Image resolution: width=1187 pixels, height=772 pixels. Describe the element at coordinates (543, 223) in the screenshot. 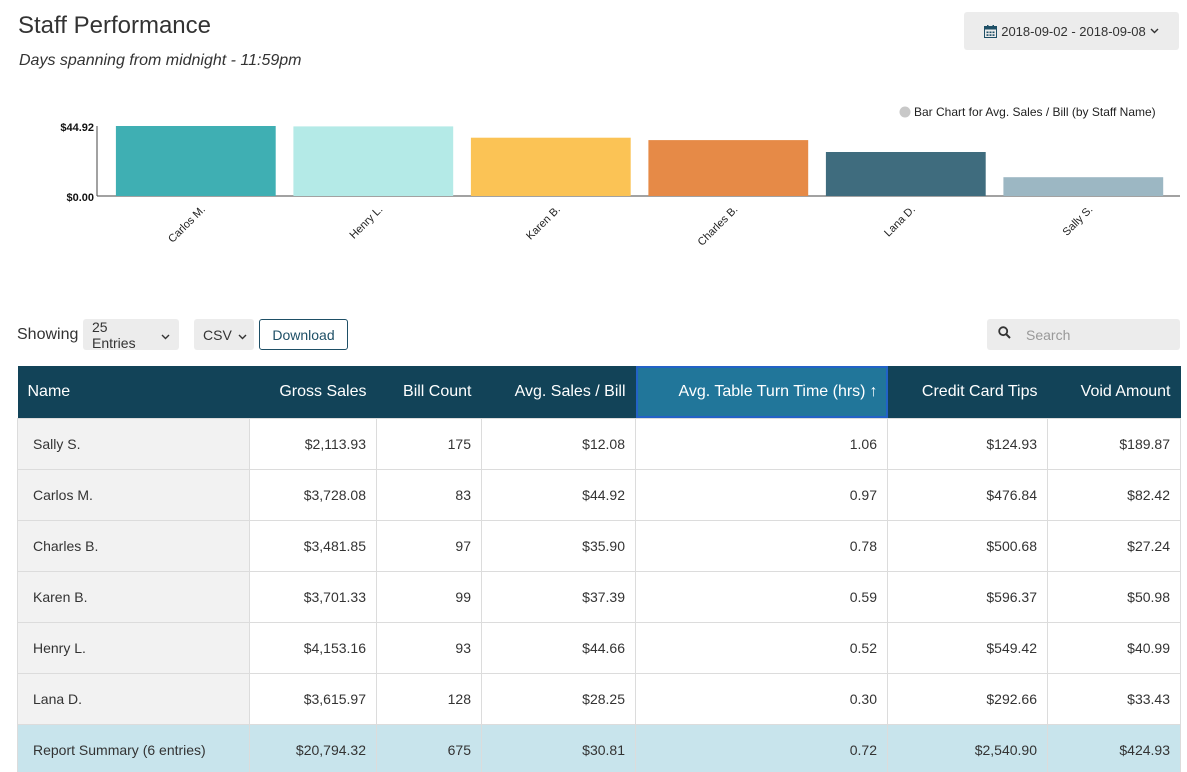

I see `x-tick-label: Karen B.` at that location.